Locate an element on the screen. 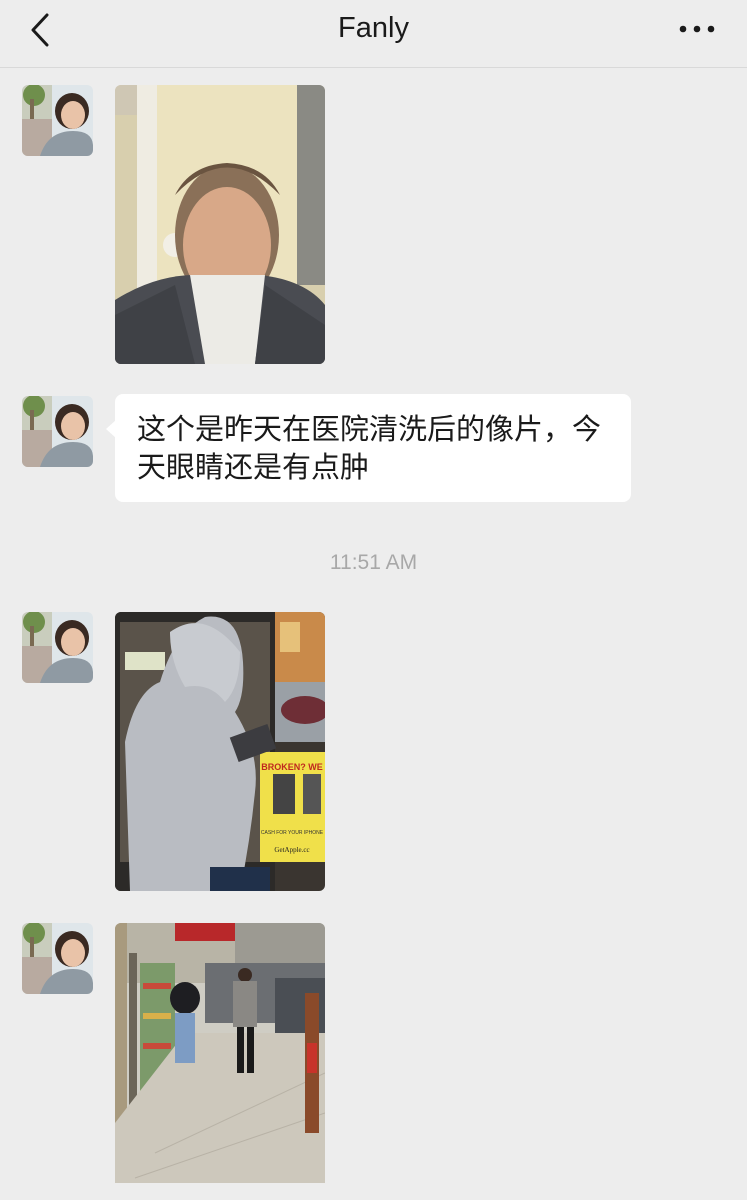 Image resolution: width=747 pixels, height=1200 pixels. street-photo is located at coordinates (220, 1053).